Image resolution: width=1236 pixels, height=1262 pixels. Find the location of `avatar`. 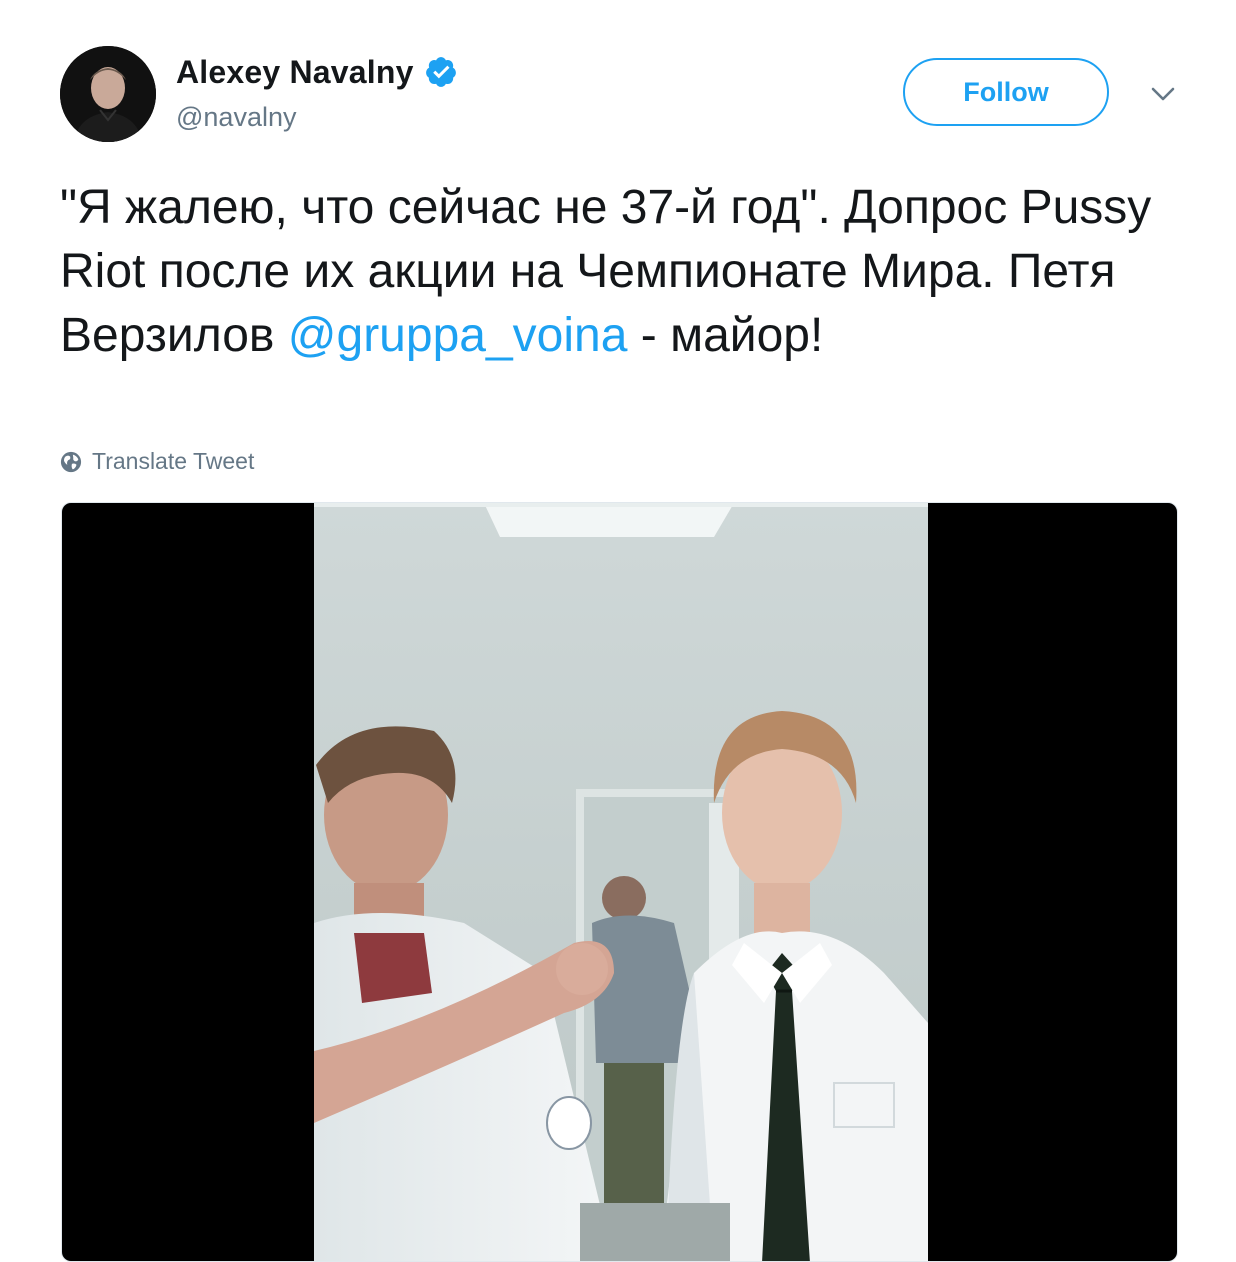

avatar is located at coordinates (108, 94).